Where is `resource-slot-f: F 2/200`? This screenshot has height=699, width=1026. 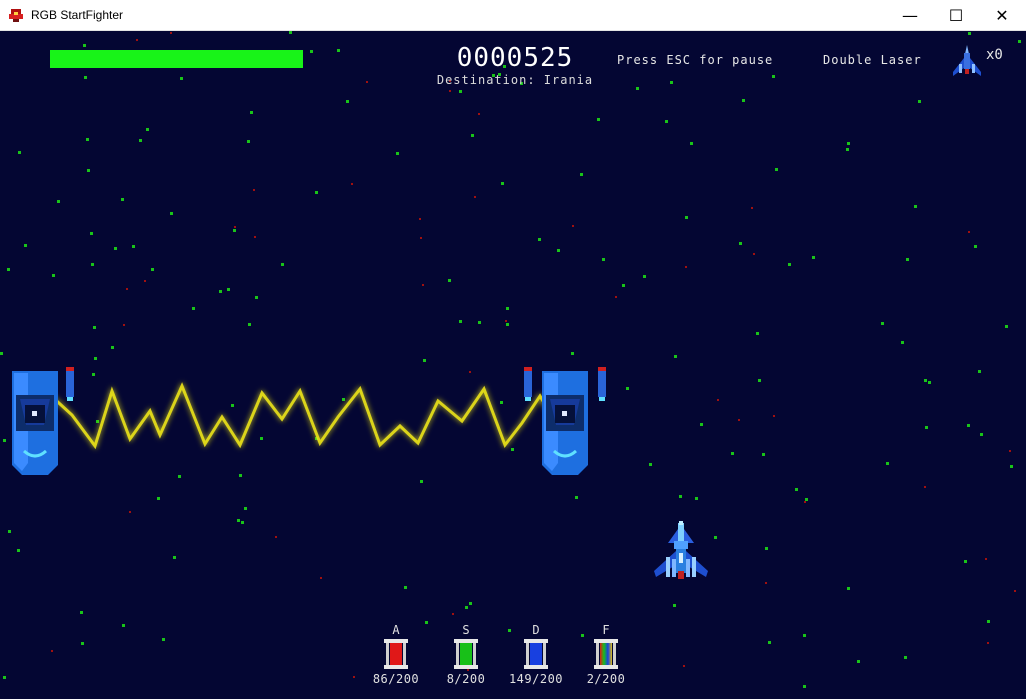
resource-slot-f: F 2/200 is located at coordinates (606, 654).